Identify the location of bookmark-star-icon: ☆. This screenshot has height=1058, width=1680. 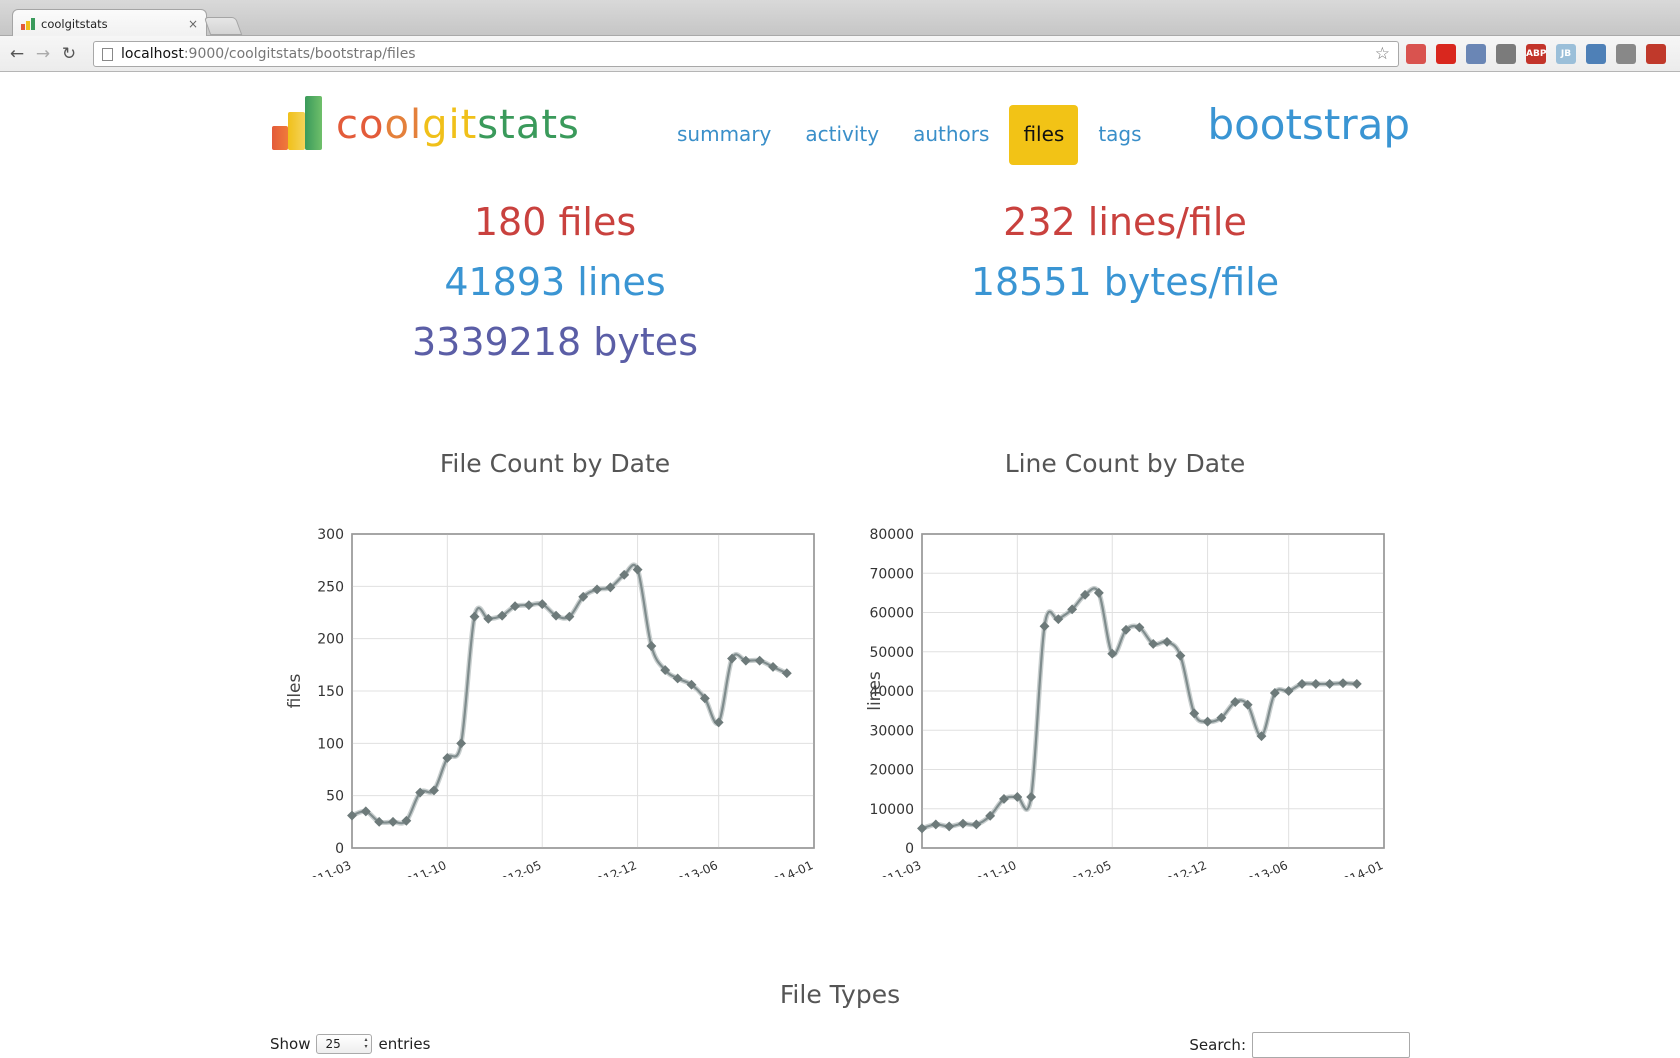
(1382, 54).